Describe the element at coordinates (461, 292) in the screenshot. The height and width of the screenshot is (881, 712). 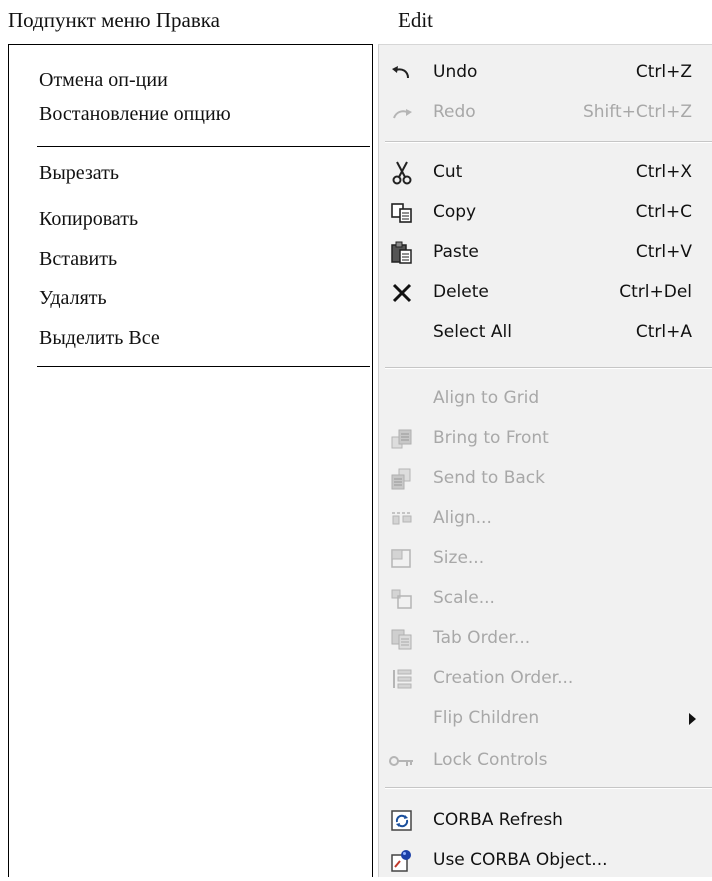
I see `menu-item-label: Delete` at that location.